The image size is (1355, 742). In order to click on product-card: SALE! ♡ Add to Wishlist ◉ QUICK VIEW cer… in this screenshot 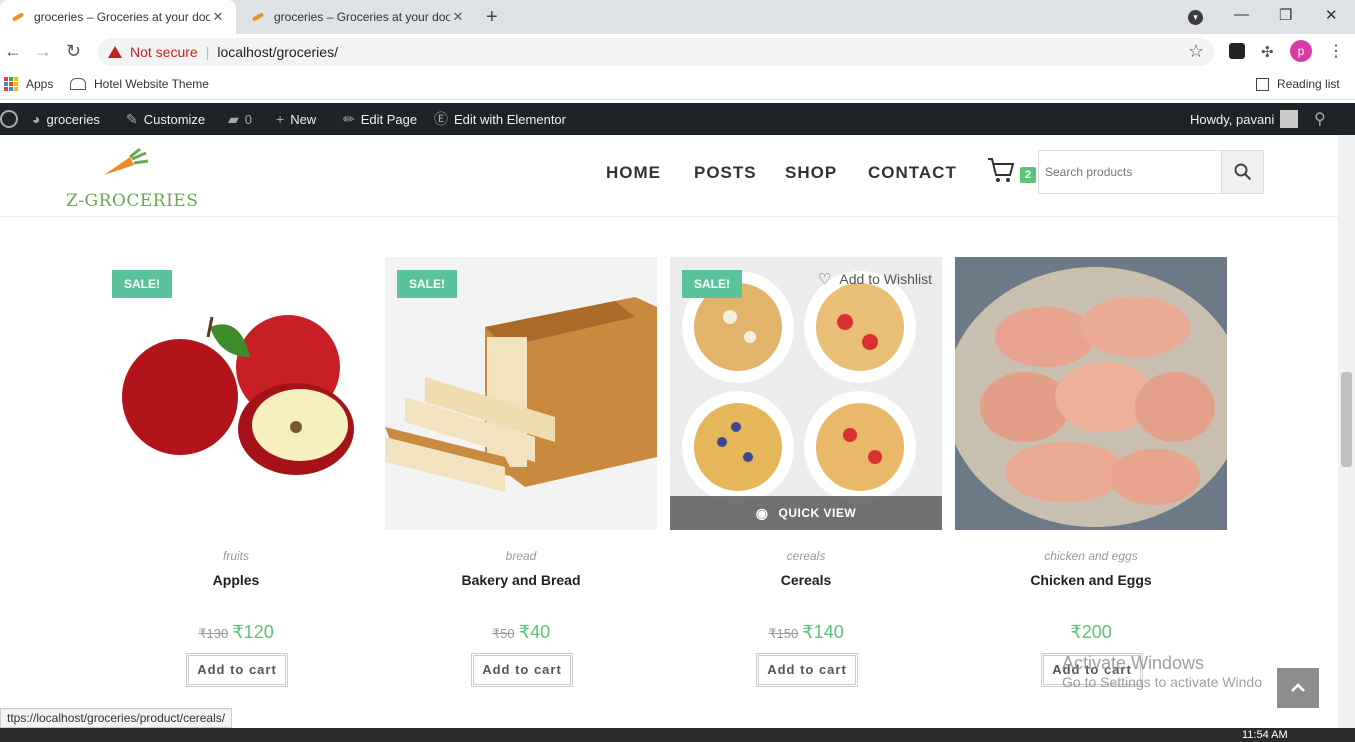, I will do `click(806, 472)`.